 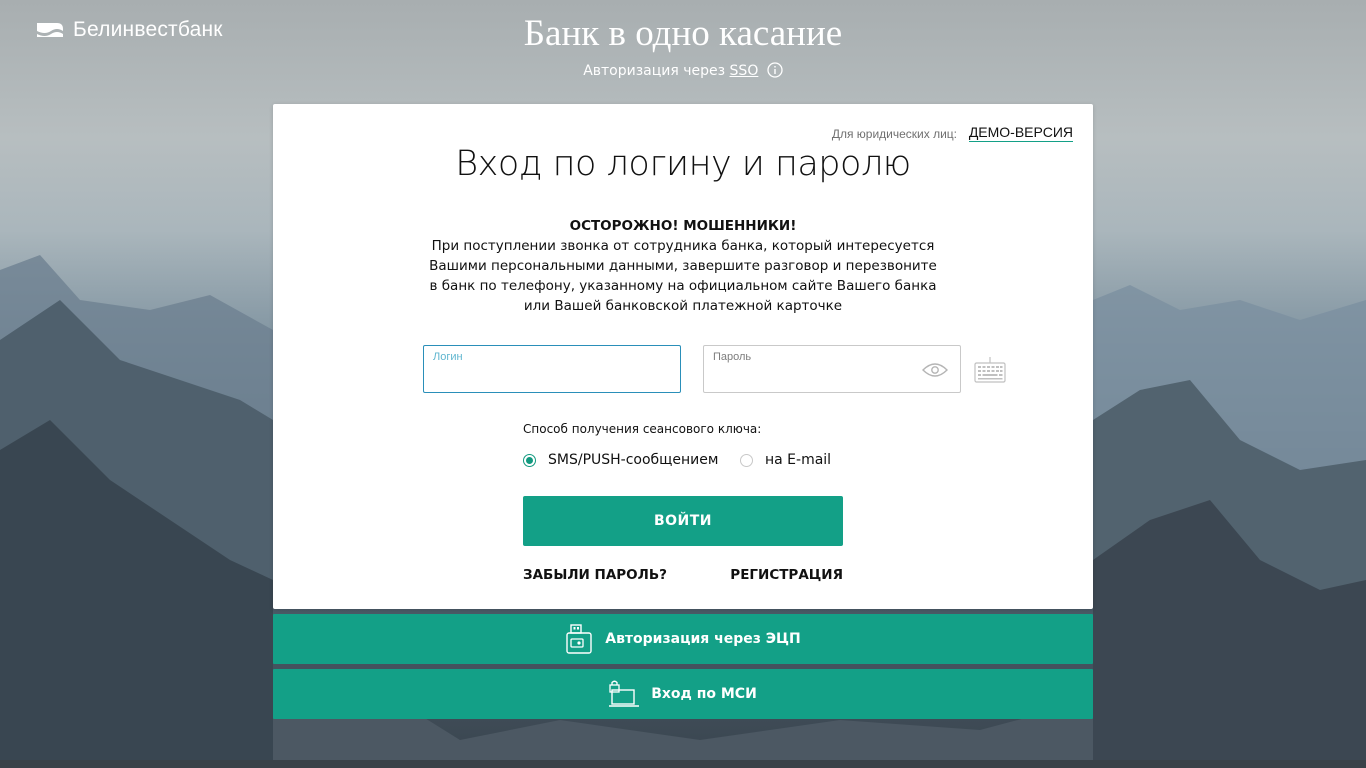 I want to click on laptop-lock-icon, so click(x=624, y=693).